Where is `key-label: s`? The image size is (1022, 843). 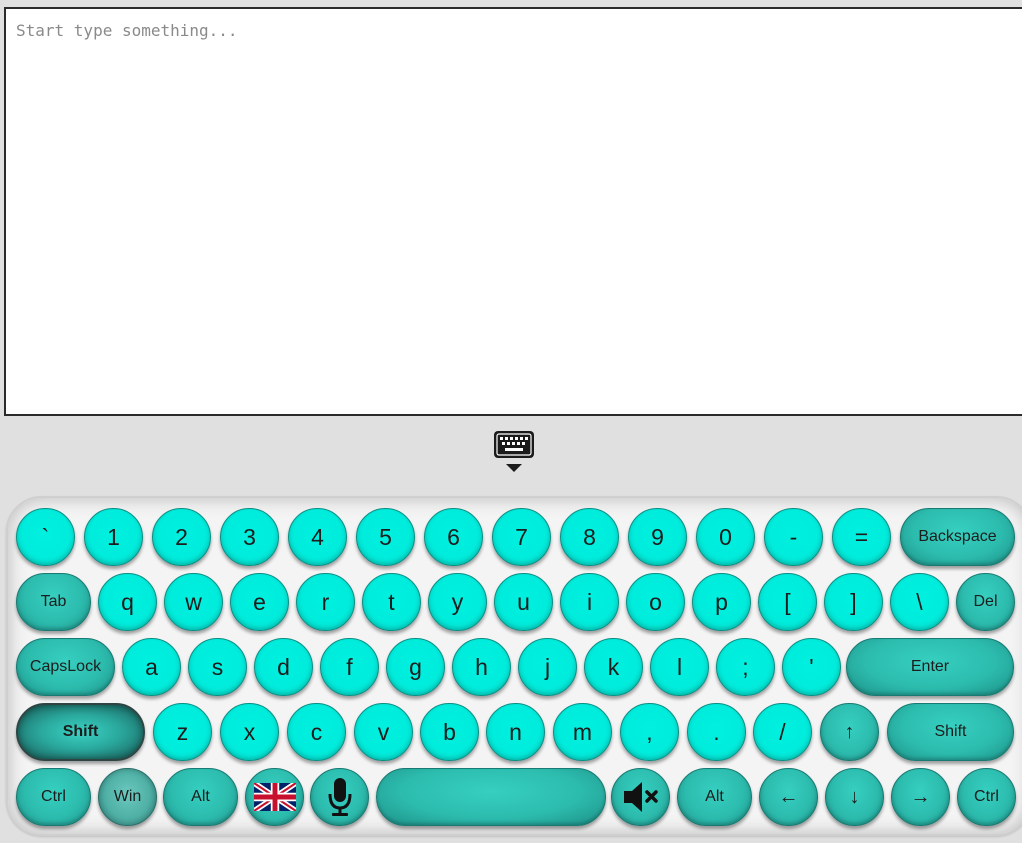 key-label: s is located at coordinates (217, 666).